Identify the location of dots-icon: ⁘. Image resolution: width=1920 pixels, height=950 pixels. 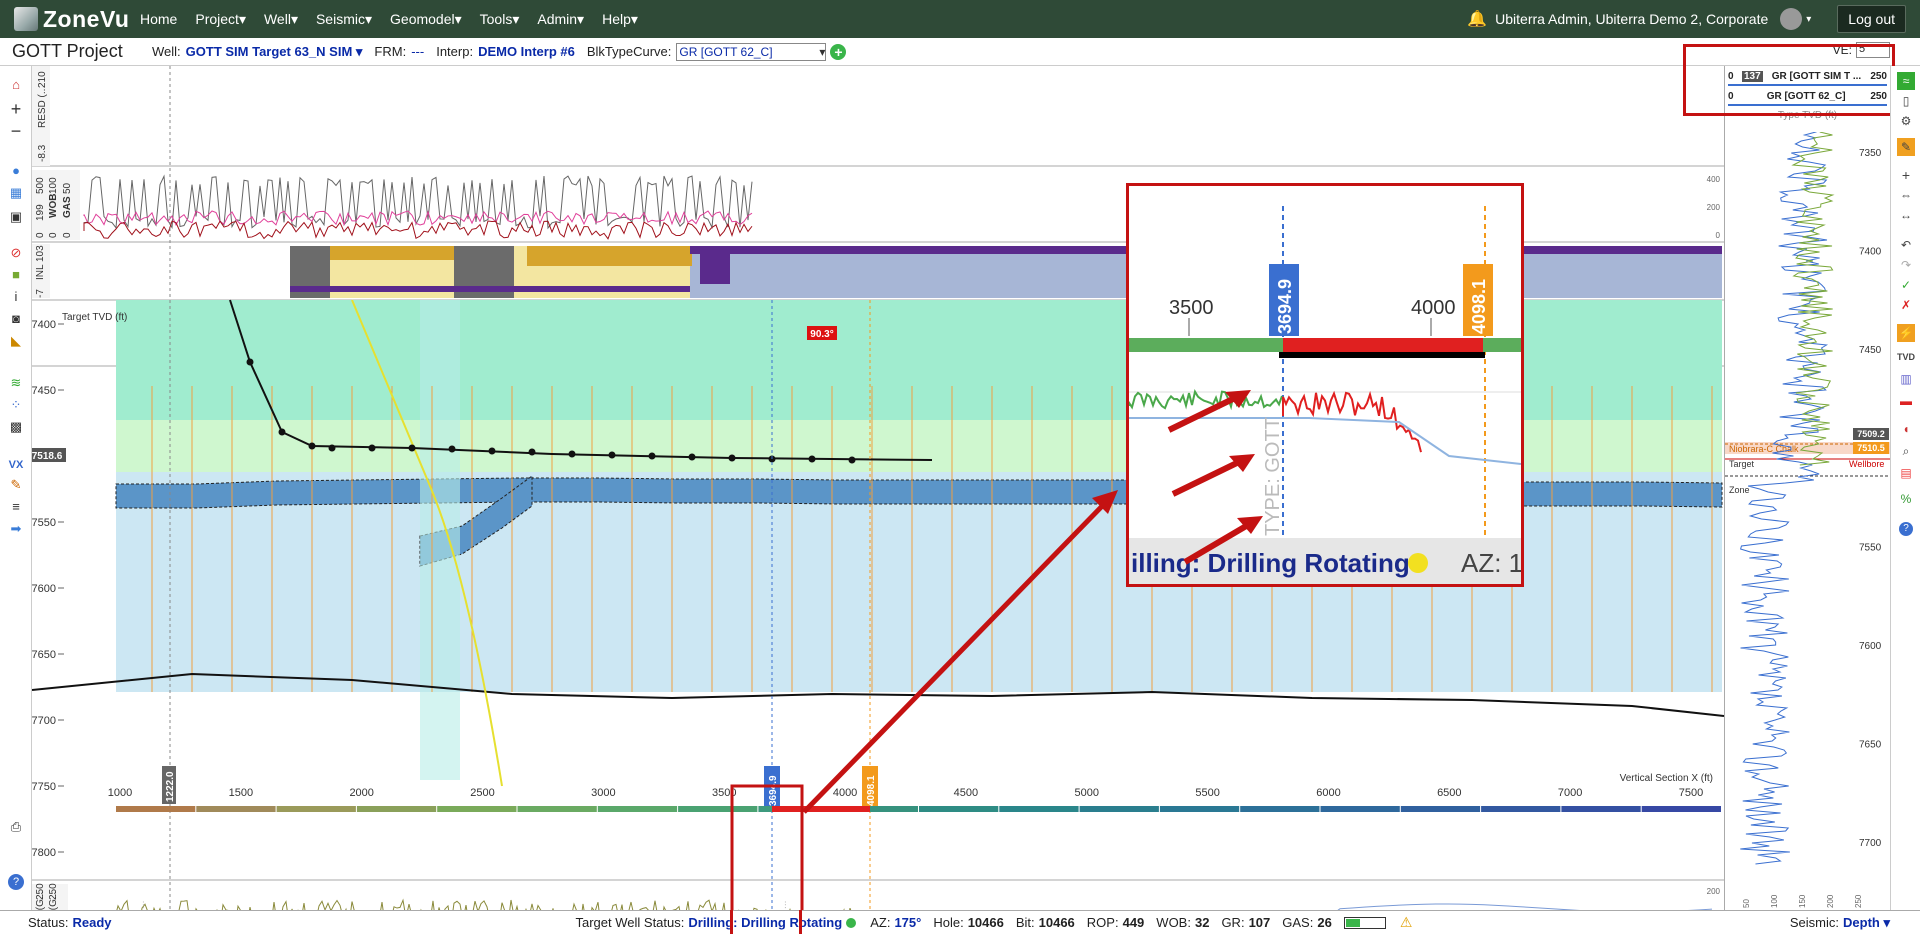
(16, 405).